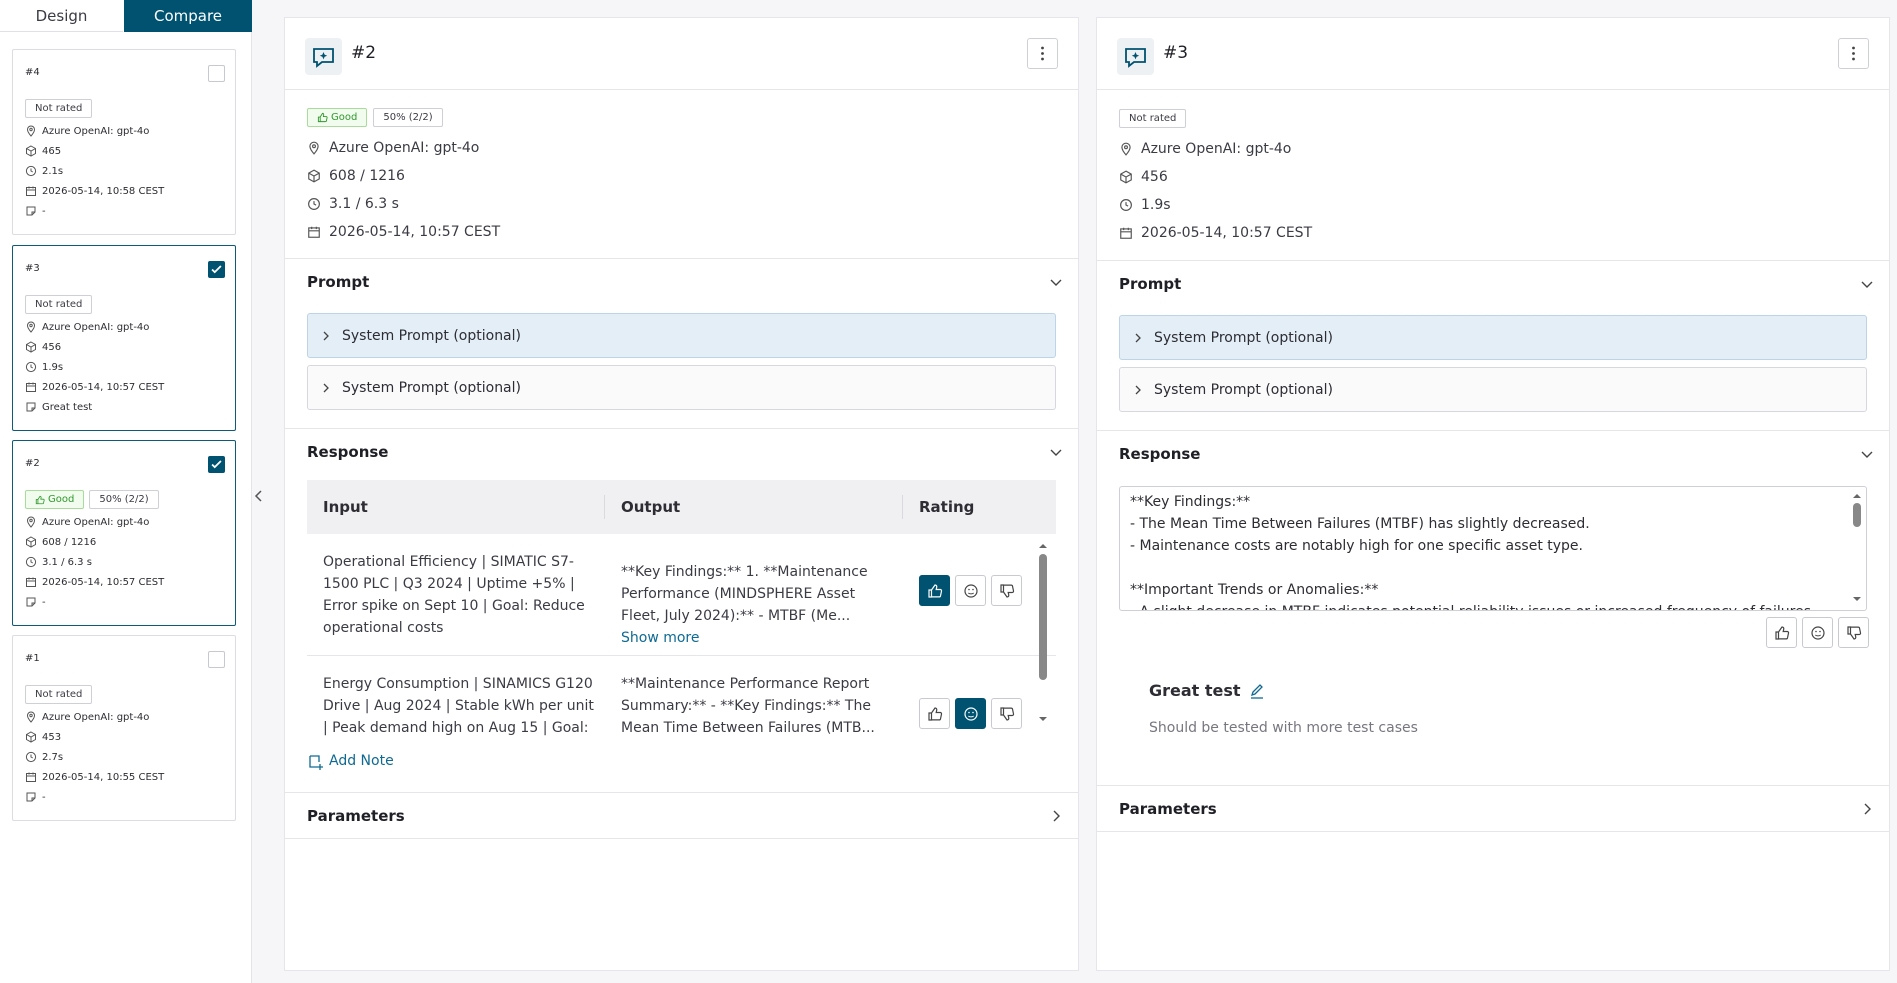 Image resolution: width=1897 pixels, height=983 pixels. Describe the element at coordinates (1135, 56) in the screenshot. I see `ai-chat-icon` at that location.